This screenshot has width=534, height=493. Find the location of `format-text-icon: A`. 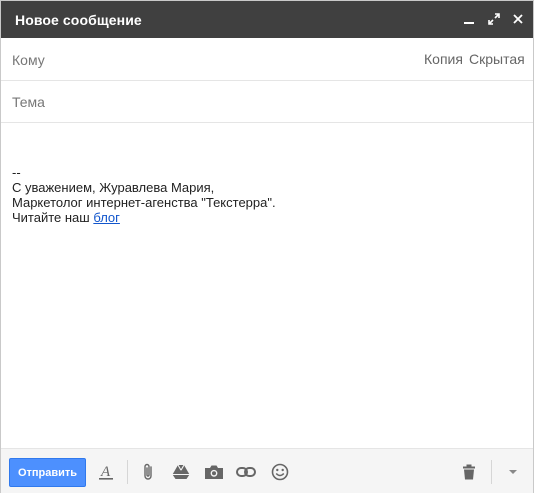

format-text-icon: A is located at coordinates (106, 472).